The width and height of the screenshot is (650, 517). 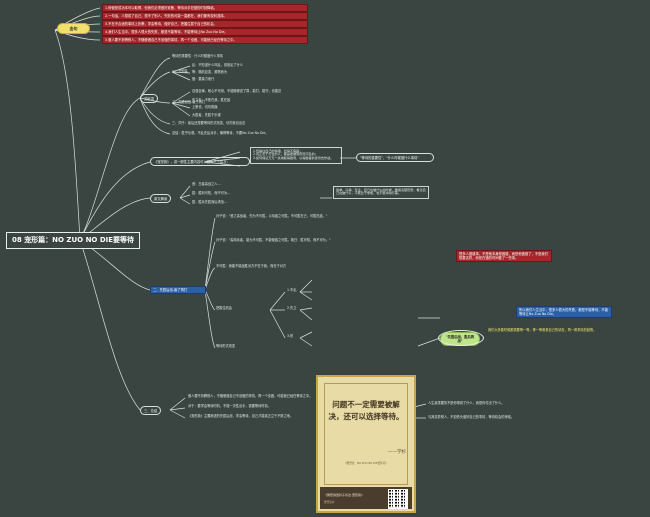 I want to click on quotes-label: 金句, so click(x=73, y=28).